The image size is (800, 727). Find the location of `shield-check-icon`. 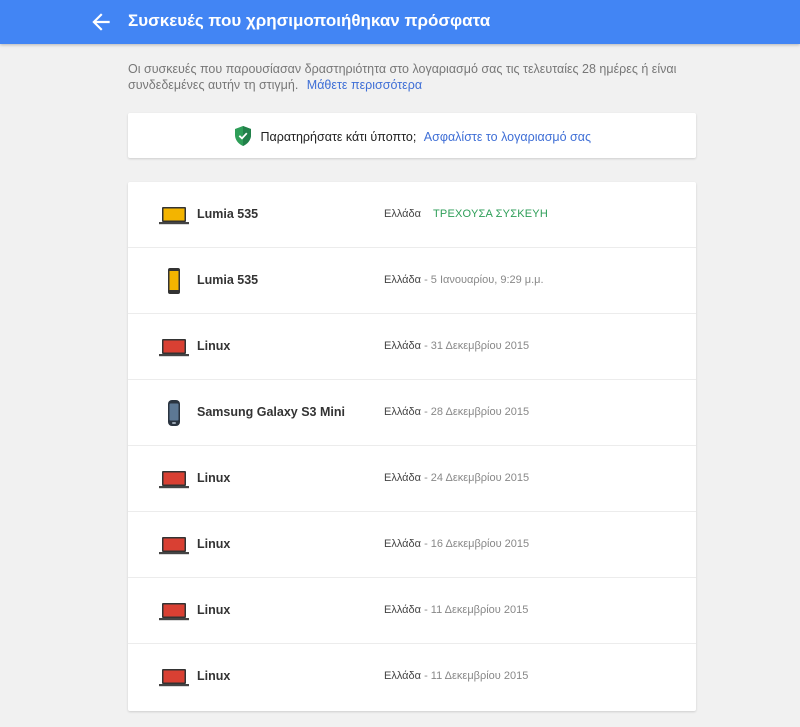

shield-check-icon is located at coordinates (242, 136).